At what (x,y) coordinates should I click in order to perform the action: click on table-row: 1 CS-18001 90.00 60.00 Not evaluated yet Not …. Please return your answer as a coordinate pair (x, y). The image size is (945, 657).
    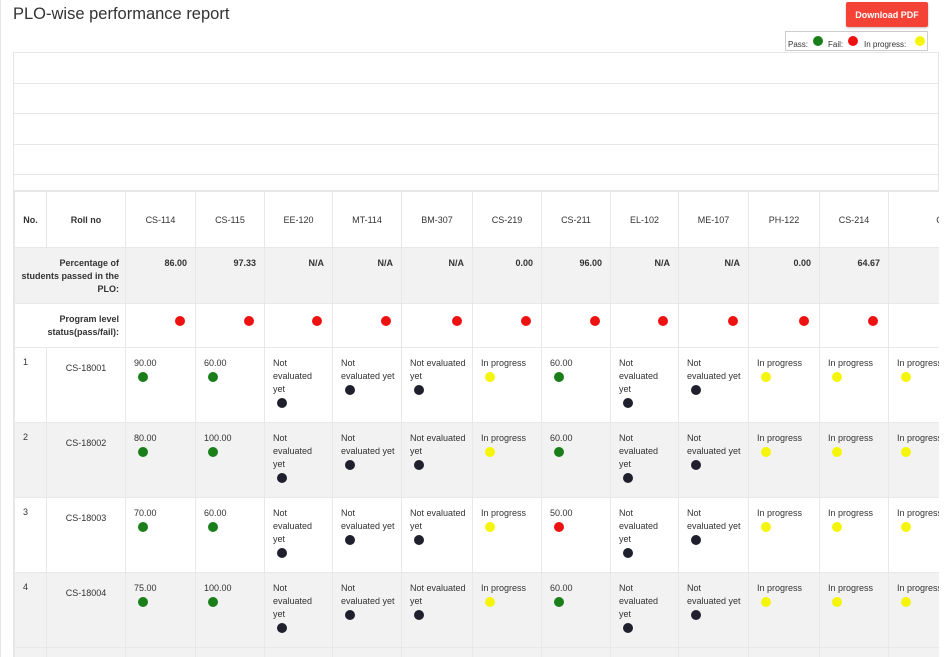
    Looking at the image, I should click on (476, 385).